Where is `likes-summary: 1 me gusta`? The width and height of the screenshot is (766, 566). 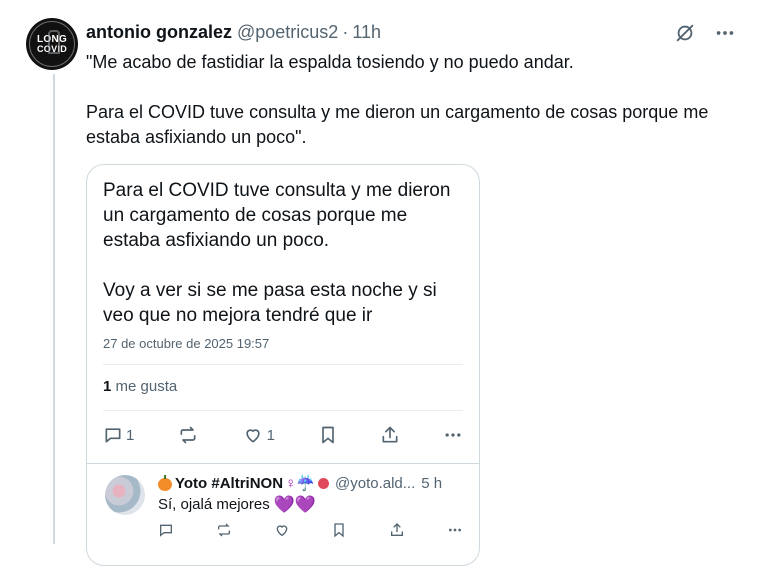
likes-summary: 1 me gusta is located at coordinates (140, 386).